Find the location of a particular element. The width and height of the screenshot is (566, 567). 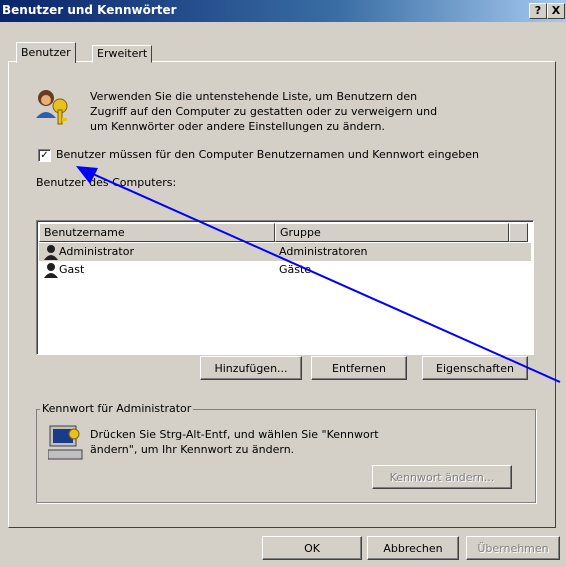

tab-label: Benutzer is located at coordinates (46, 52).